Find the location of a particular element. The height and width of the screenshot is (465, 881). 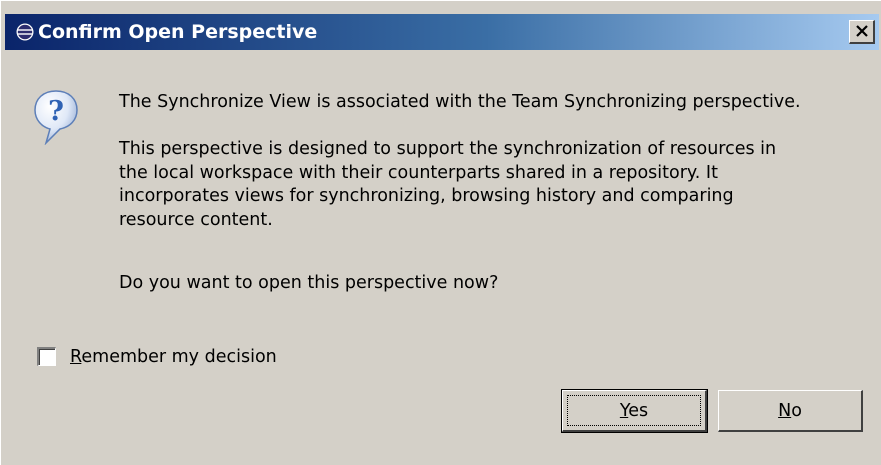

close-button is located at coordinates (862, 32).